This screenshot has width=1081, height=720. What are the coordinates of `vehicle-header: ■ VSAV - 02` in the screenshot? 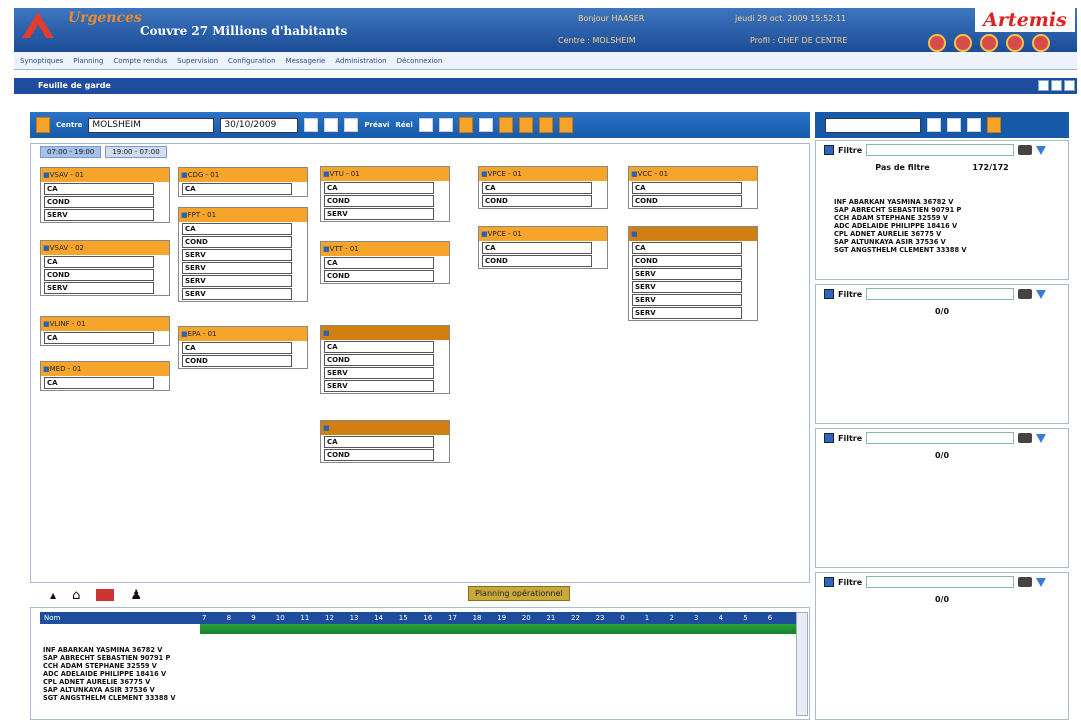 It's located at (105, 248).